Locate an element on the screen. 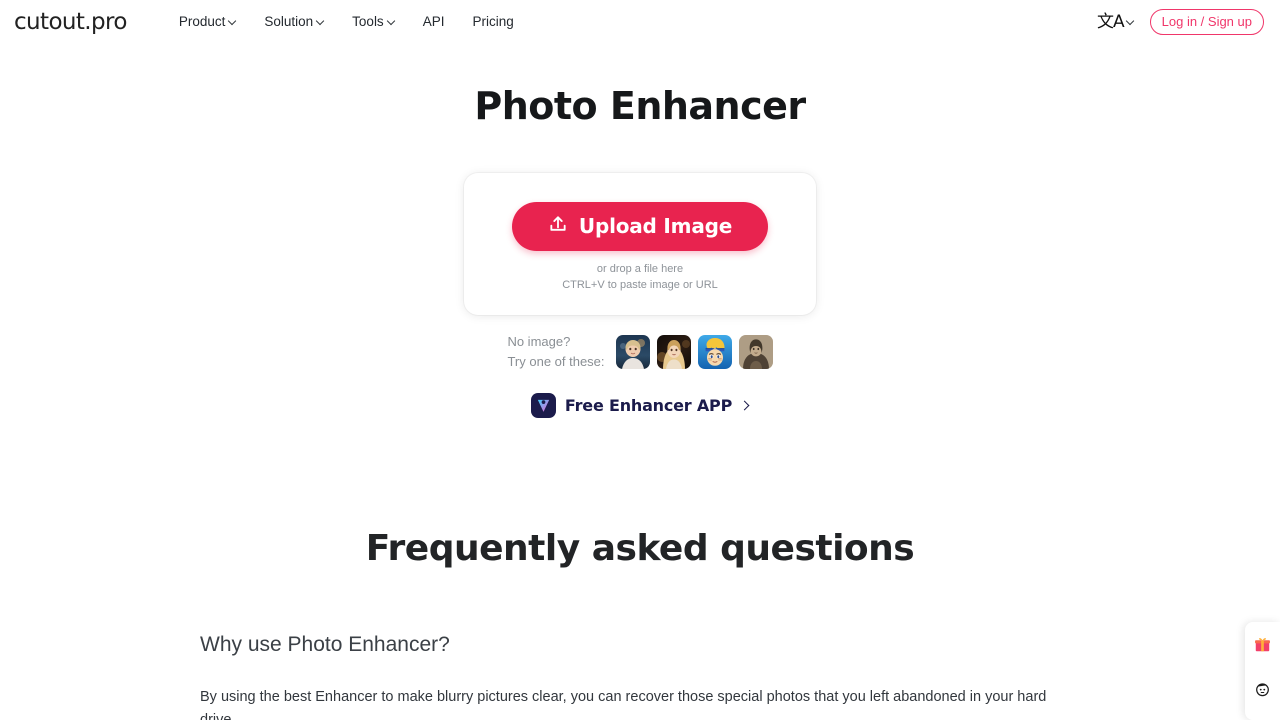 The height and width of the screenshot is (720, 1280). logo: cutout.pro is located at coordinates (70, 22).